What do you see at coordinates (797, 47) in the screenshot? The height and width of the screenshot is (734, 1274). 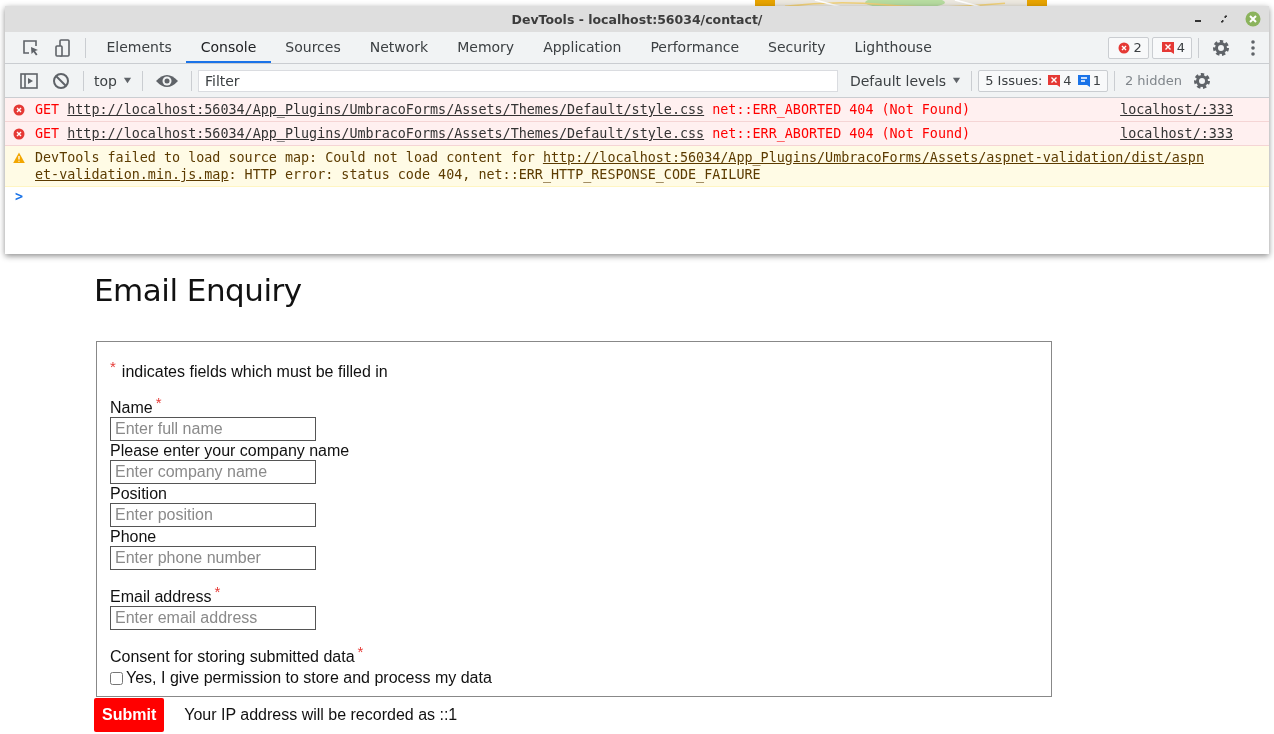 I see `panel-tab: Security` at bounding box center [797, 47].